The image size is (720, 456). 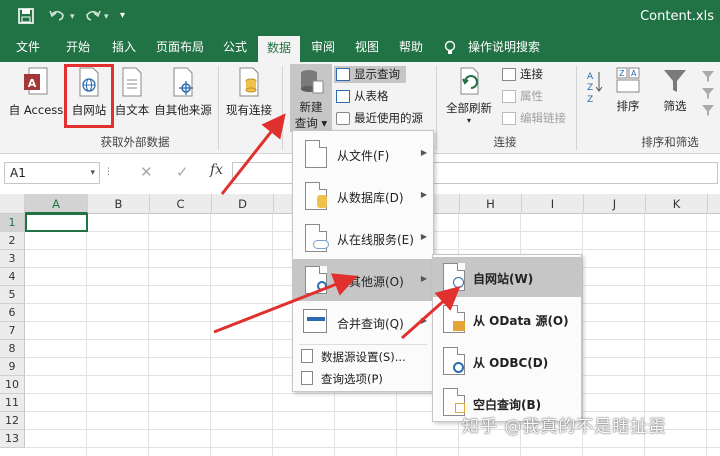 What do you see at coordinates (670, 142) in the screenshot?
I see `sort-filter-group-label: 排序和筛选` at bounding box center [670, 142].